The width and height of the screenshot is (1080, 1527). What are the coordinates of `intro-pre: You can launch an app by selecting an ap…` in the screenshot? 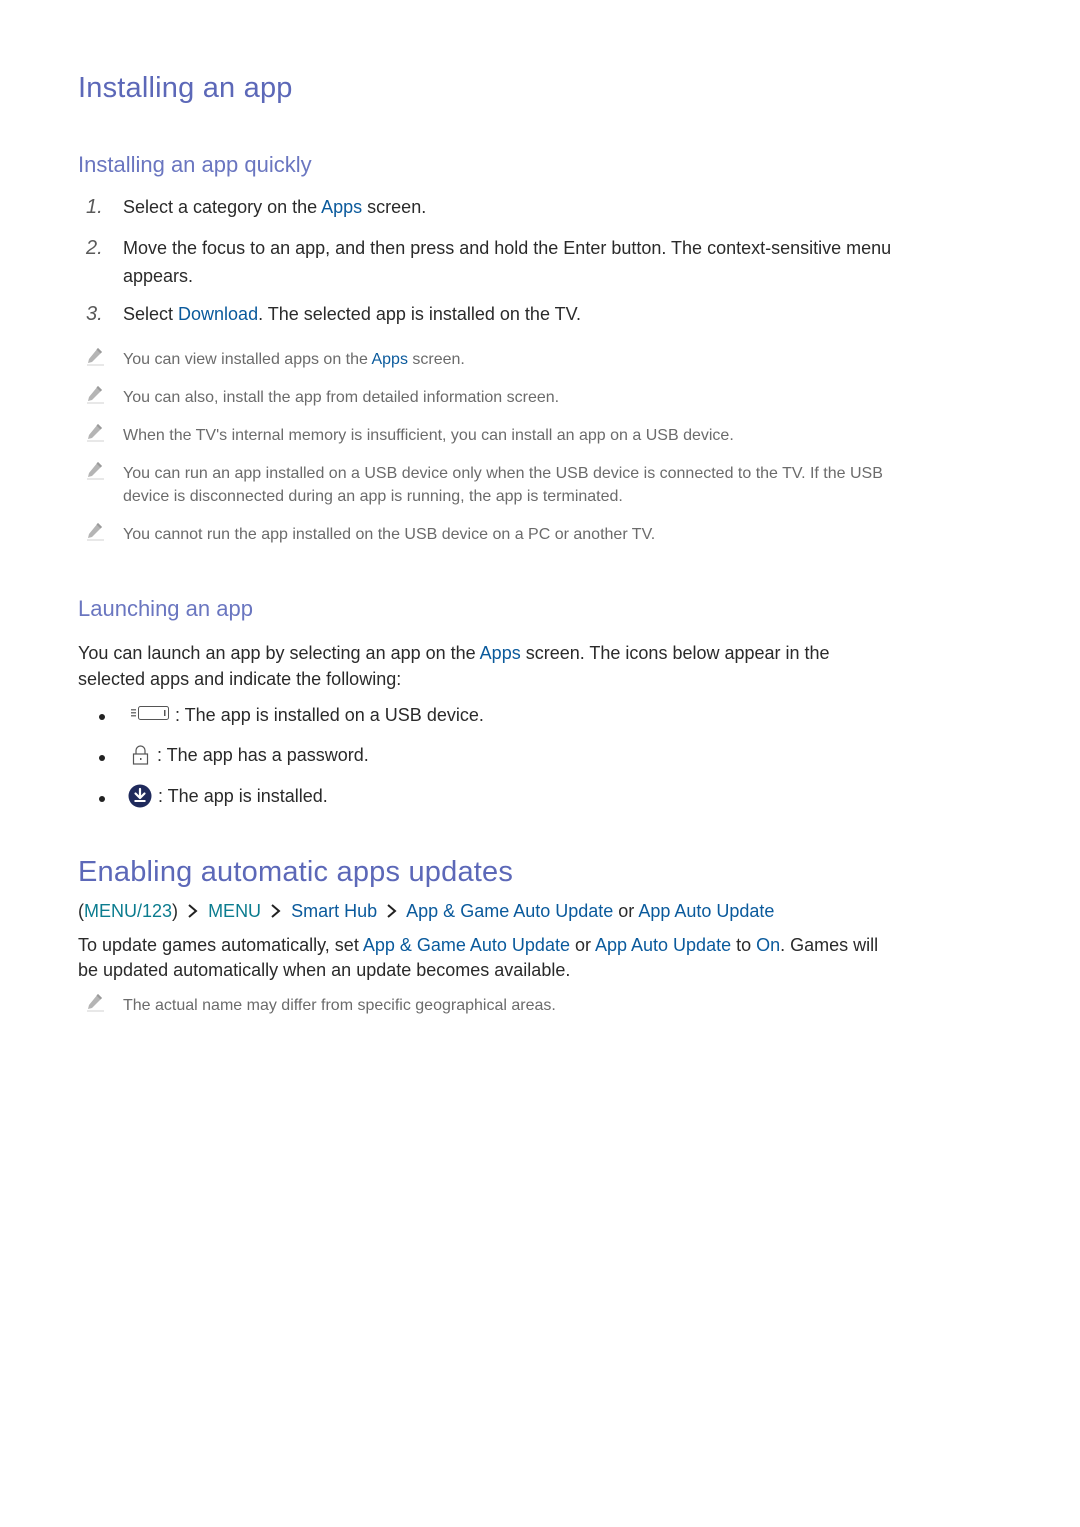 It's located at (279, 653).